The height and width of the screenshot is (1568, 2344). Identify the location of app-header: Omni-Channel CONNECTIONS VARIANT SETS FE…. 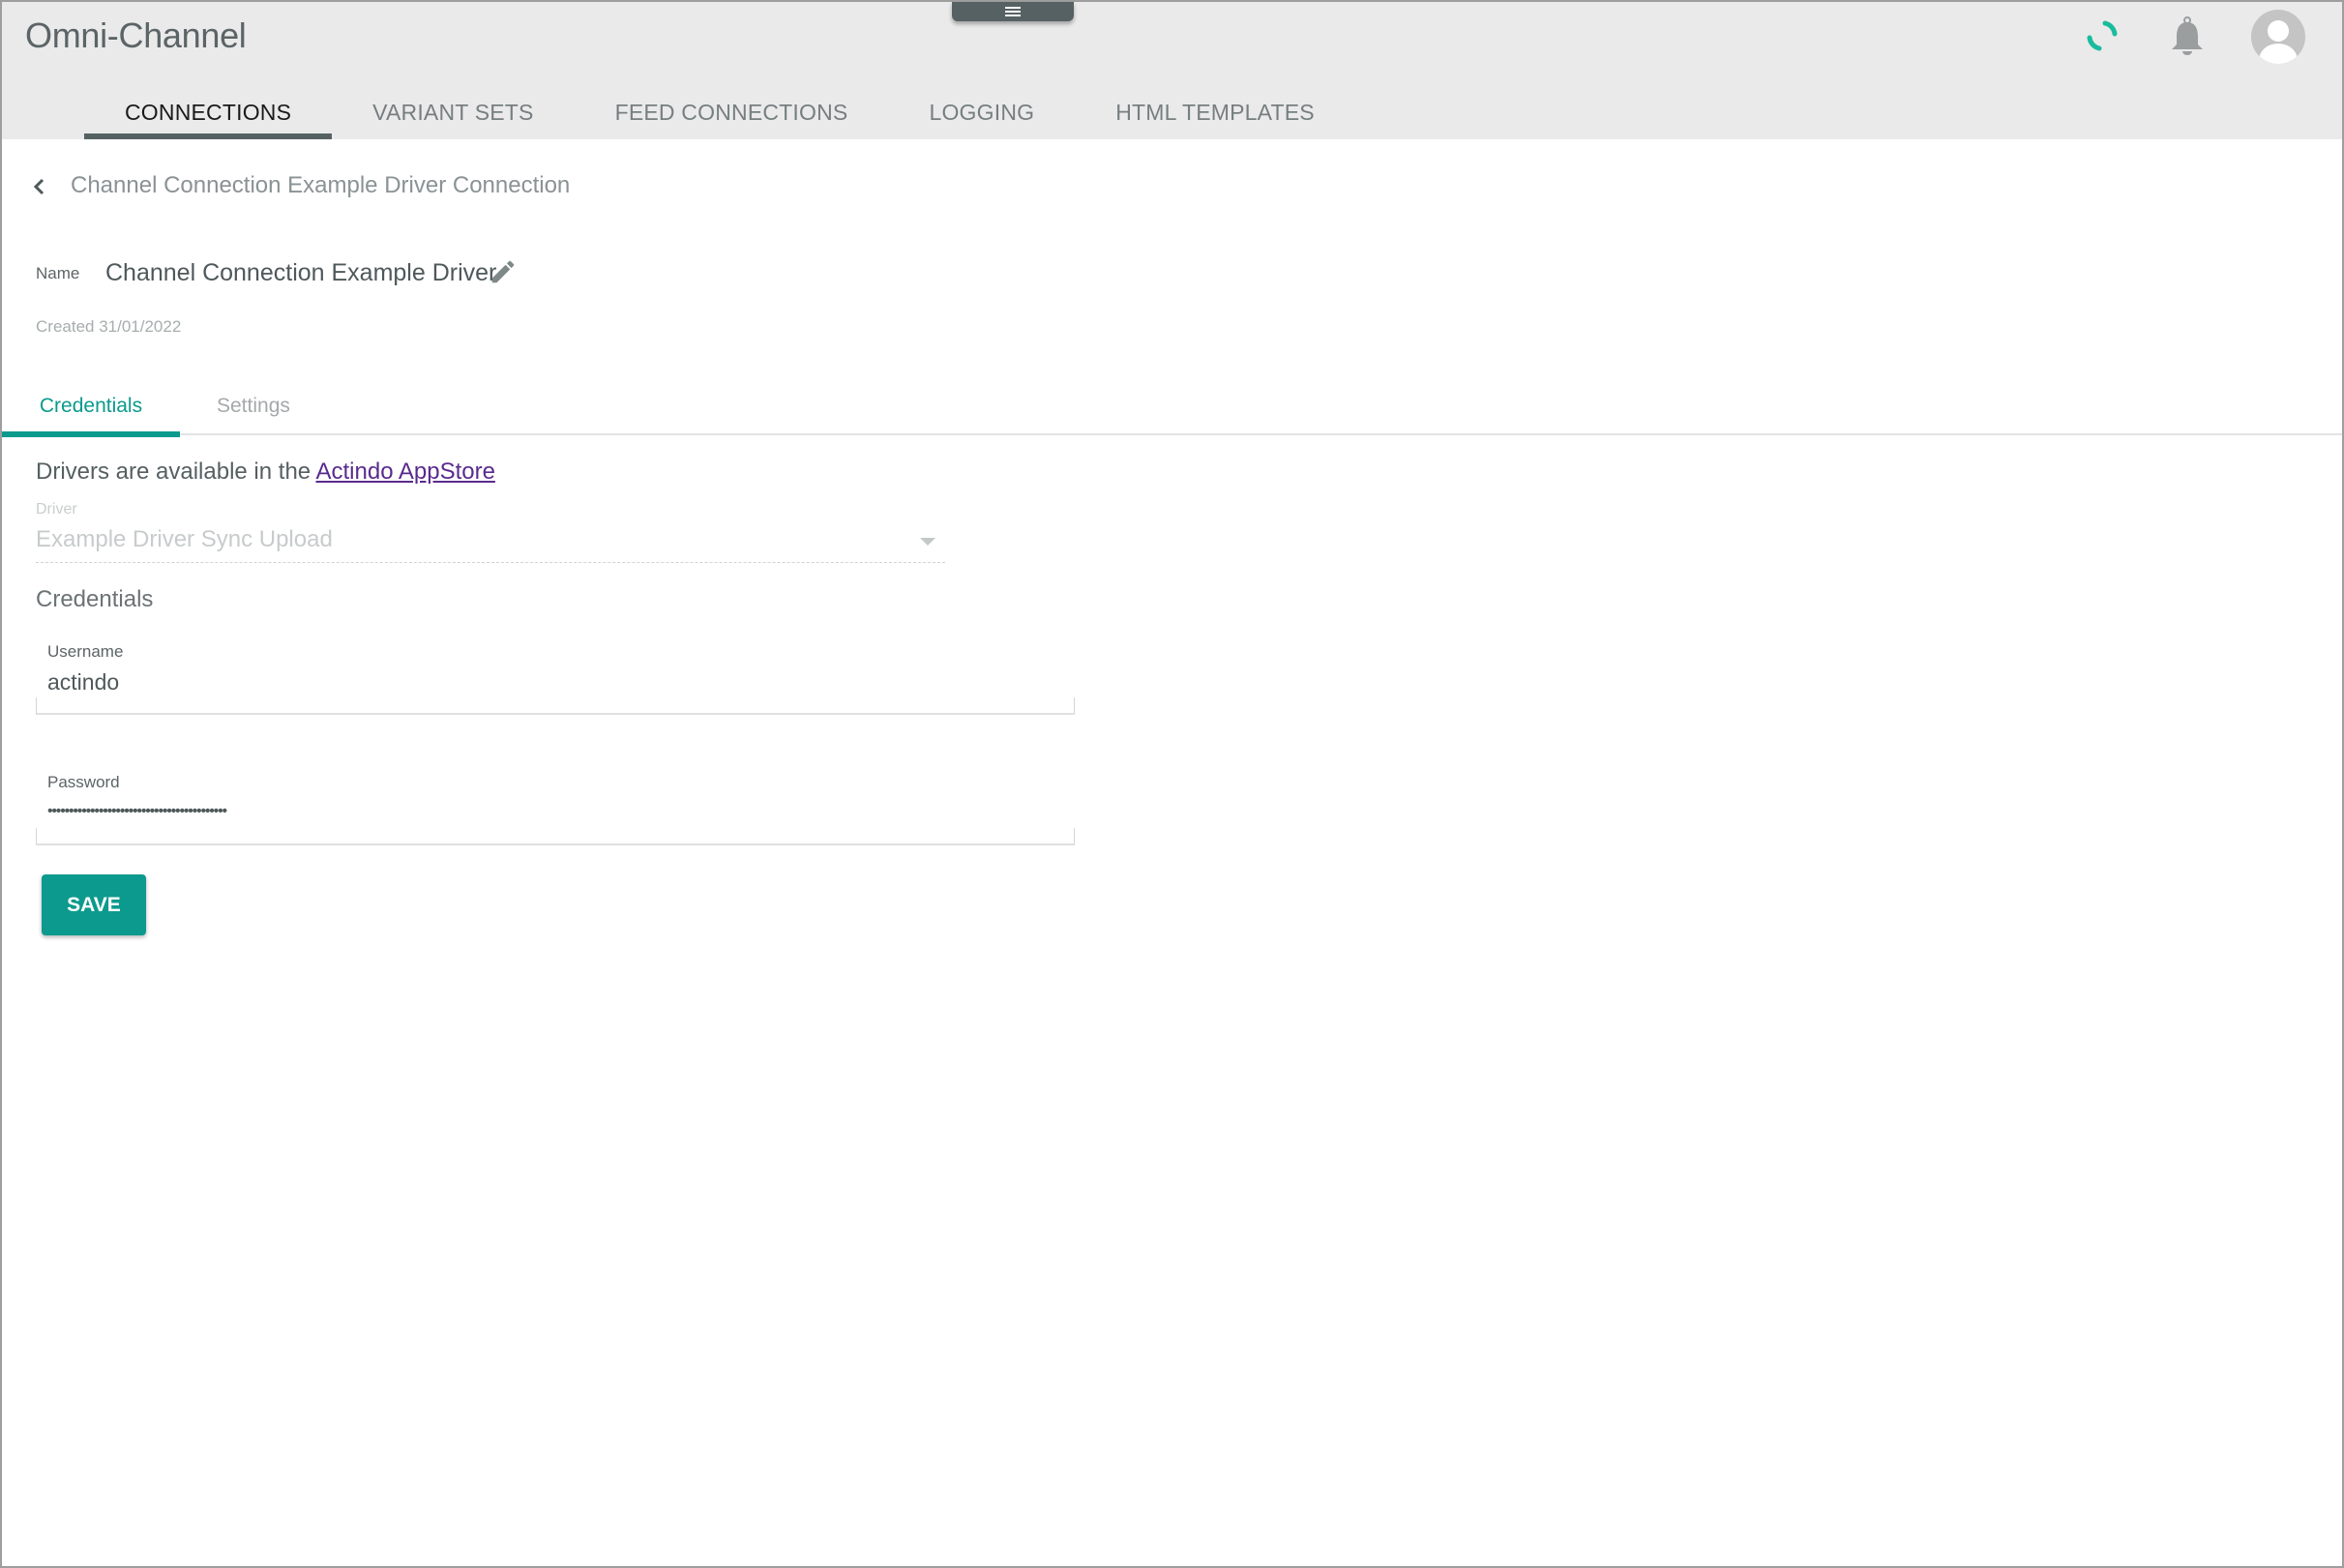
(1172, 70).